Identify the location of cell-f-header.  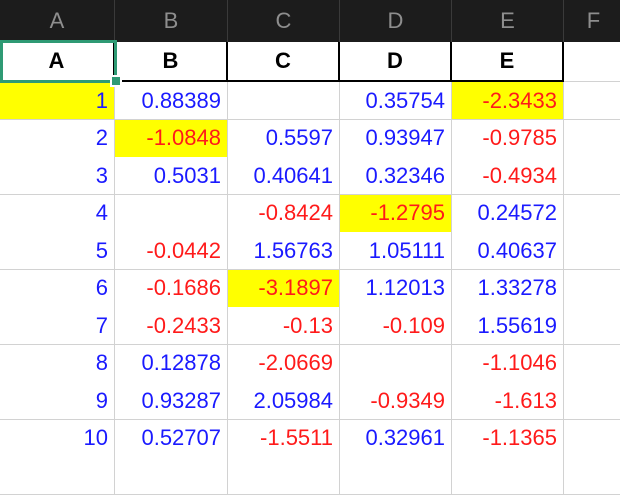
(592, 62).